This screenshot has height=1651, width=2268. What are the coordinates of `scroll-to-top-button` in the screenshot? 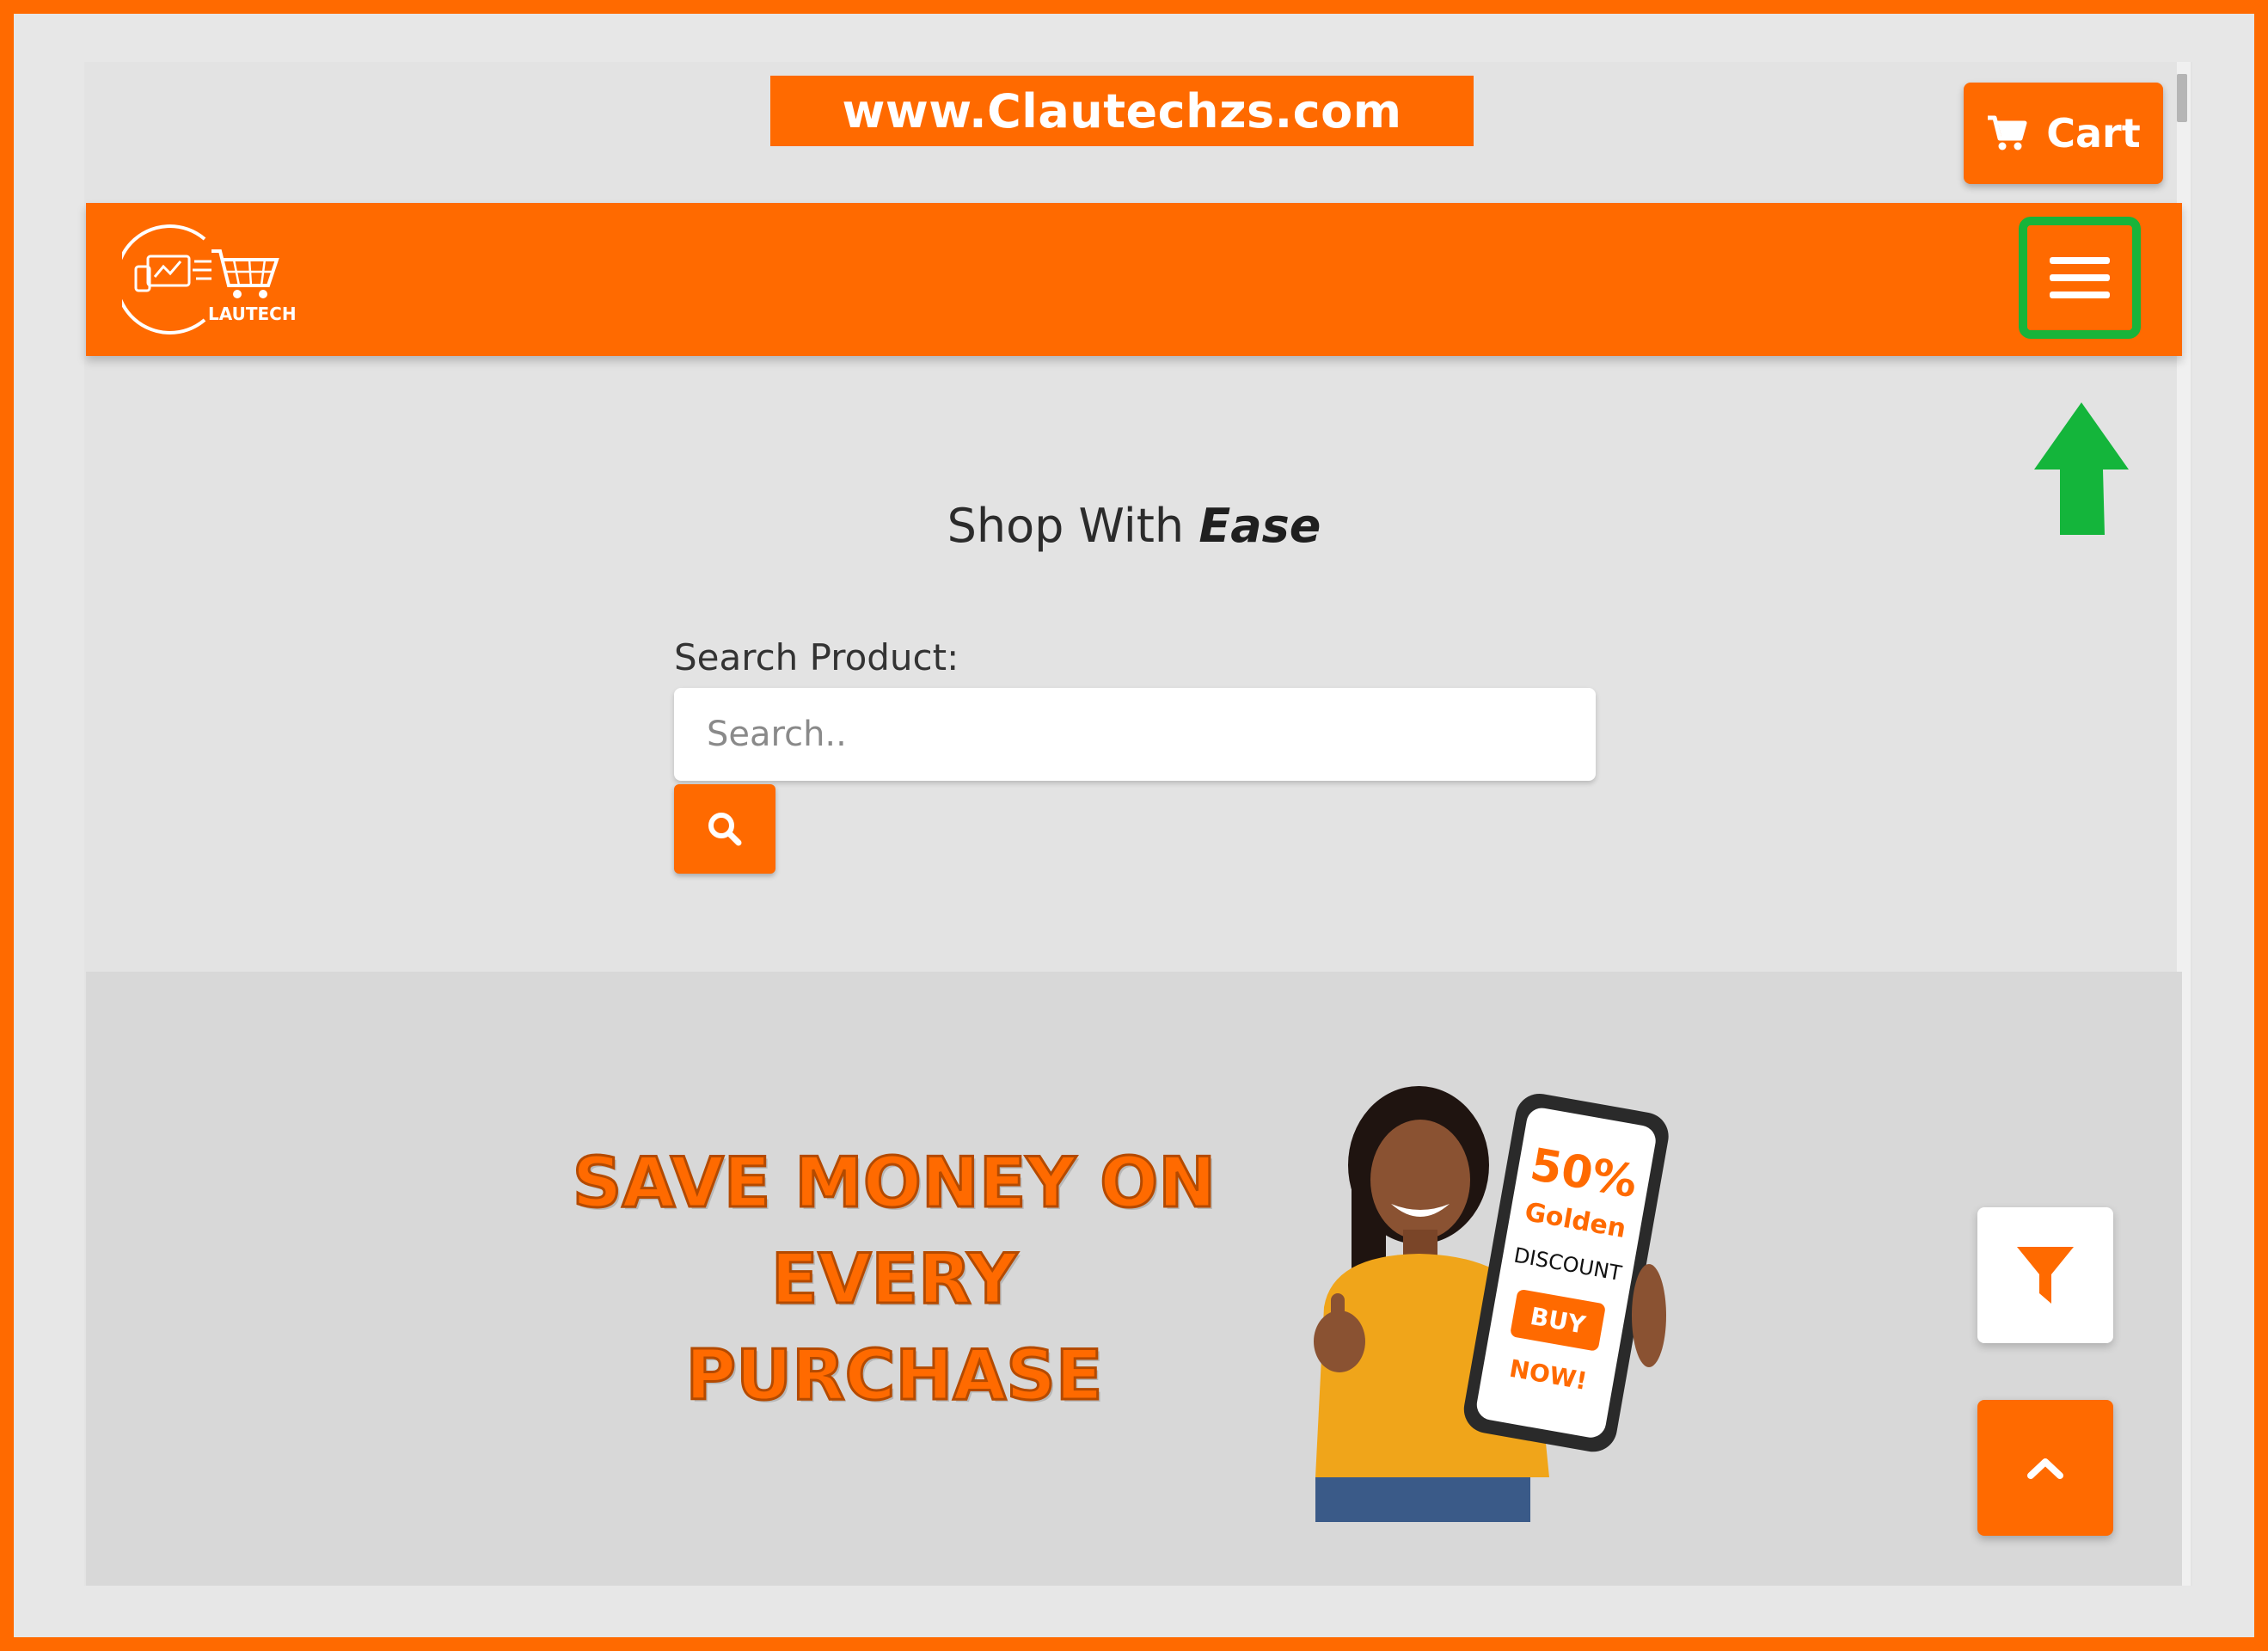 It's located at (2045, 1468).